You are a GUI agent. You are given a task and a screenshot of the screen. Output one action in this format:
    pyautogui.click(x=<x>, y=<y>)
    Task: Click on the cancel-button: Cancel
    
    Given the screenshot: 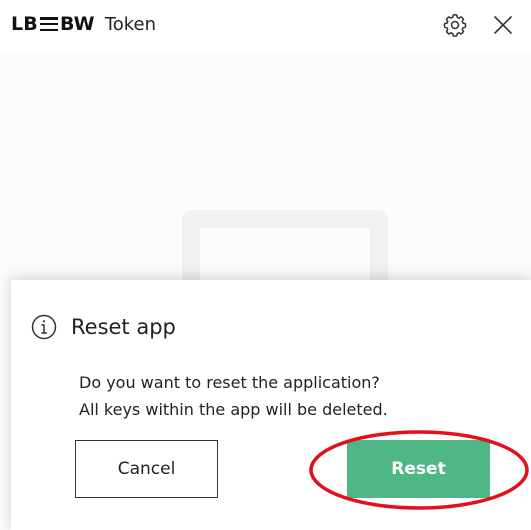 What is the action you would take?
    pyautogui.click(x=146, y=469)
    